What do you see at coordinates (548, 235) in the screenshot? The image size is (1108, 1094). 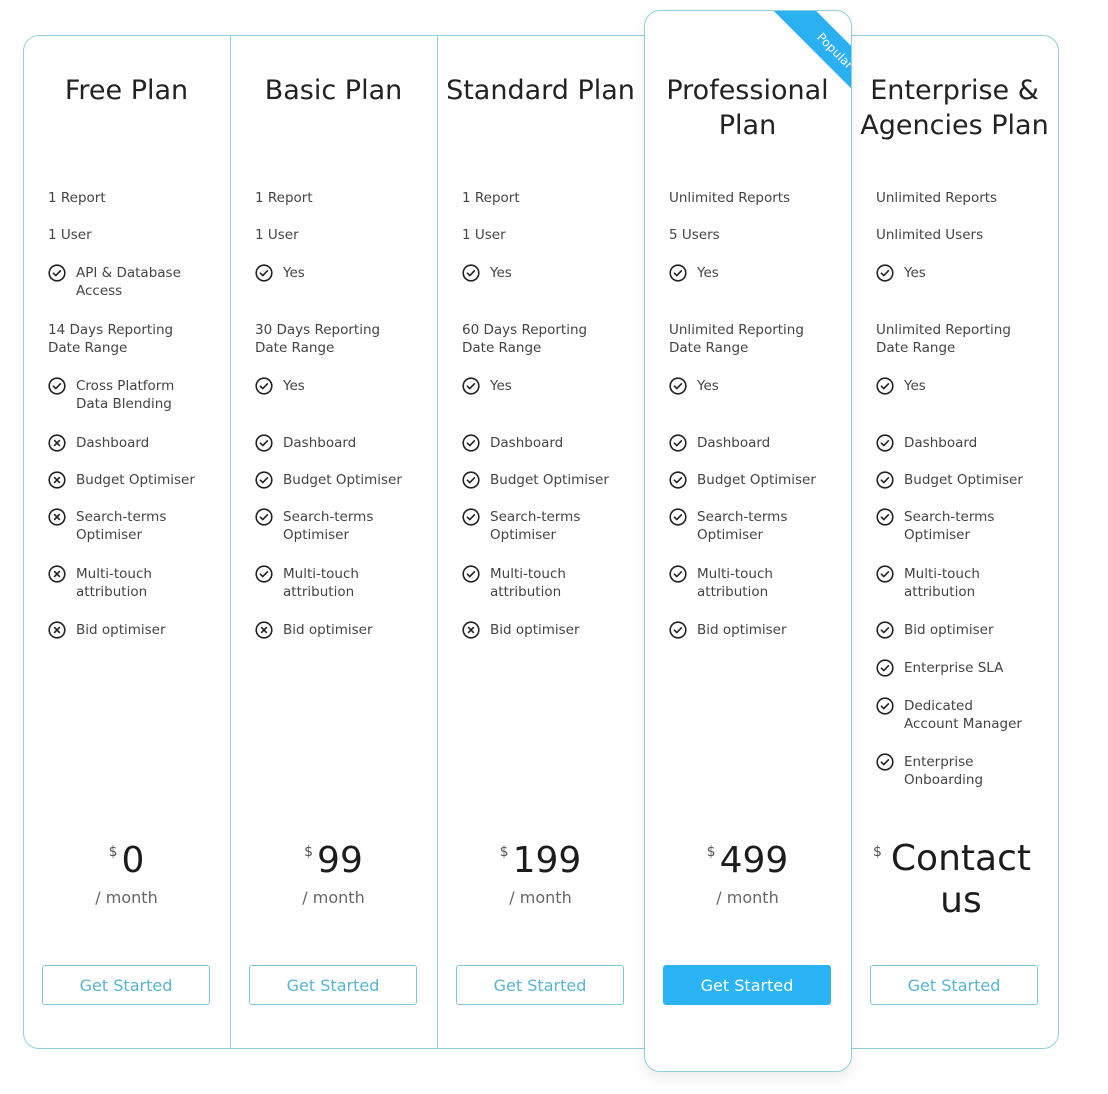 I see `feature-item: 1 User` at bounding box center [548, 235].